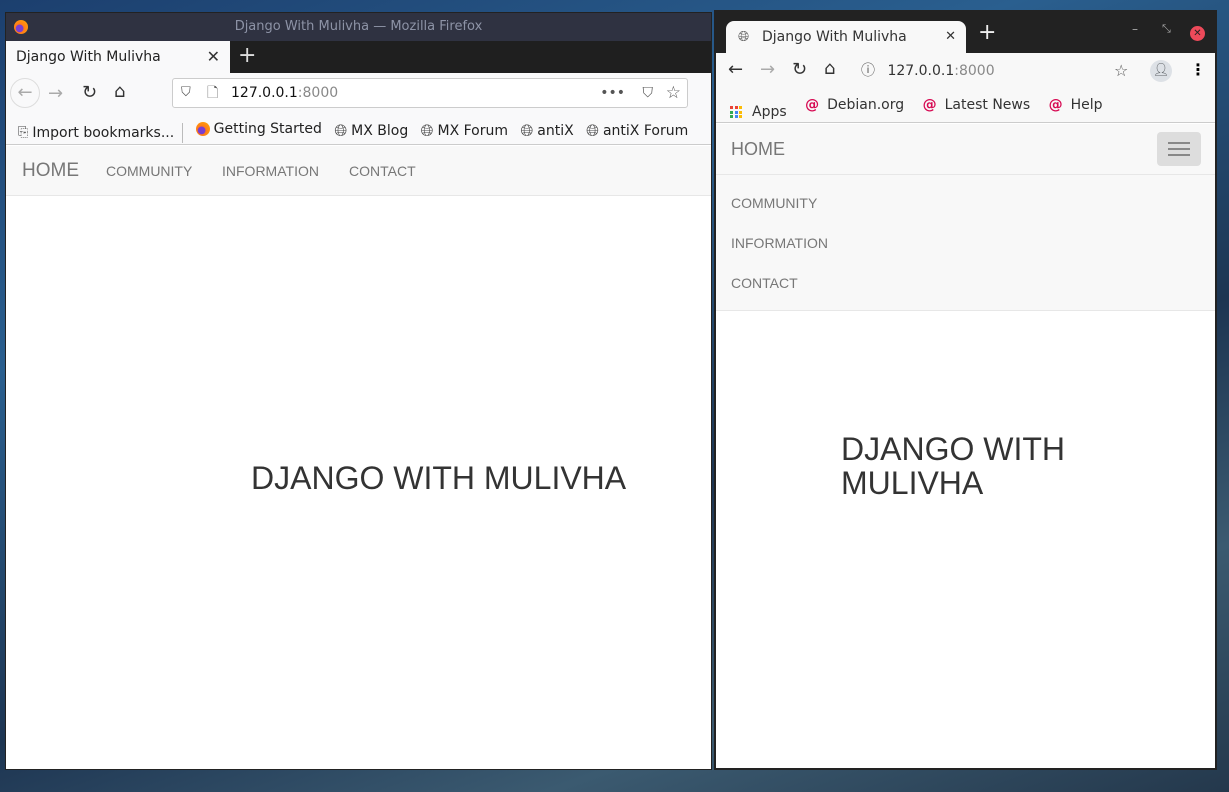  What do you see at coordinates (267, 129) in the screenshot?
I see `bookmark-label: Getting Started` at bounding box center [267, 129].